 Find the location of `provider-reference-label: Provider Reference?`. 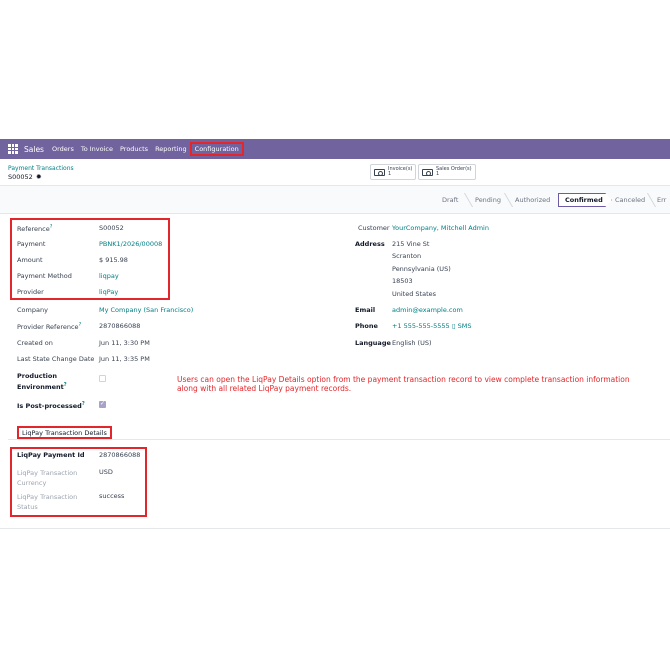

provider-reference-label: Provider Reference? is located at coordinates (49, 327).